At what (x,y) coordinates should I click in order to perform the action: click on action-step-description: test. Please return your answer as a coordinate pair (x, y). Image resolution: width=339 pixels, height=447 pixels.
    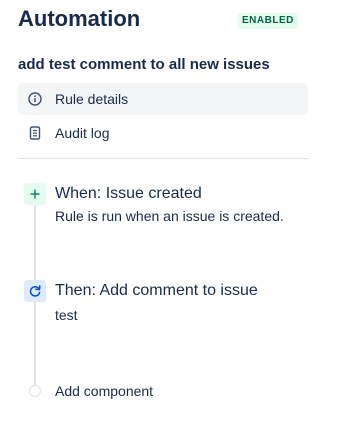
    Looking at the image, I should click on (66, 315).